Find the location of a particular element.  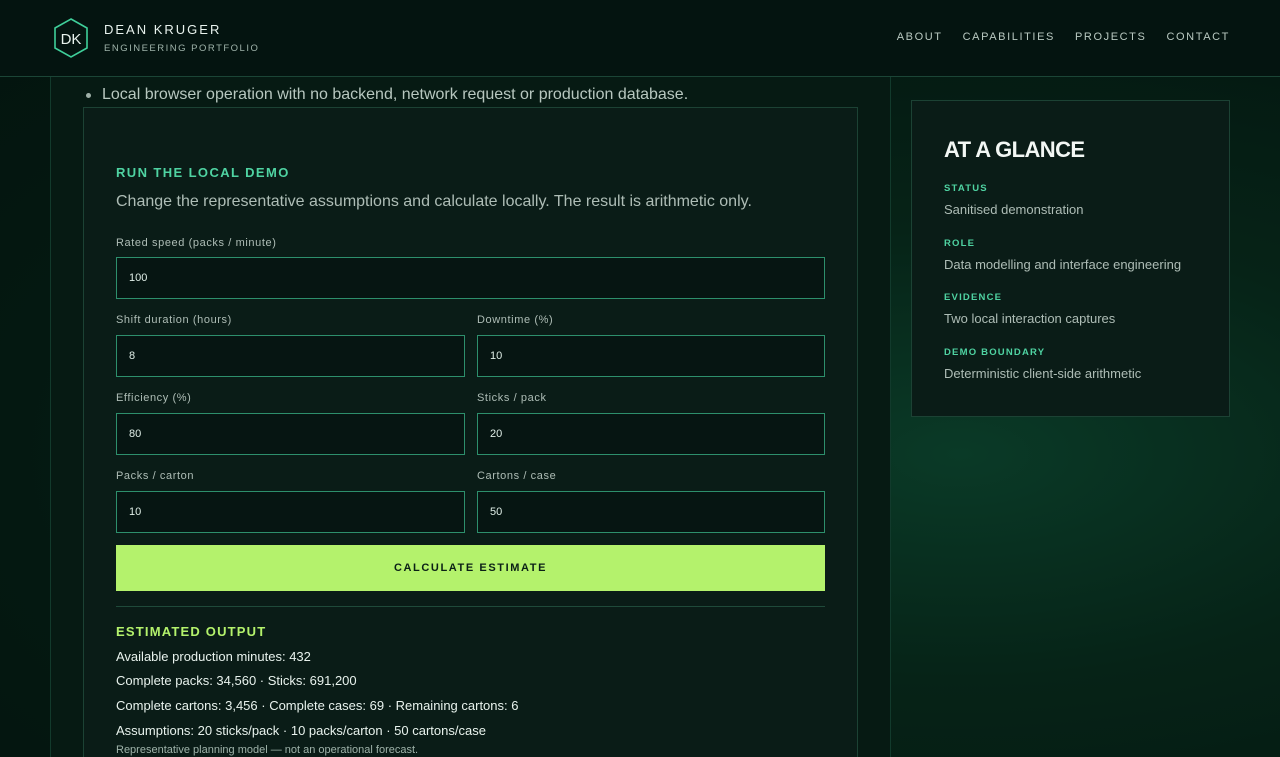

dk-logo-icon: DK is located at coordinates (71, 38).